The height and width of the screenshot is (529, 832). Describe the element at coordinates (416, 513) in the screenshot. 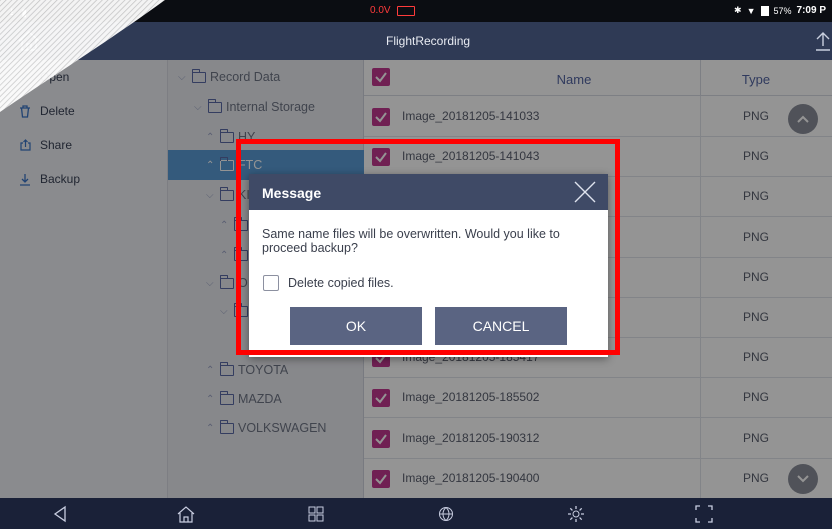

I see `system-nav-bar` at that location.